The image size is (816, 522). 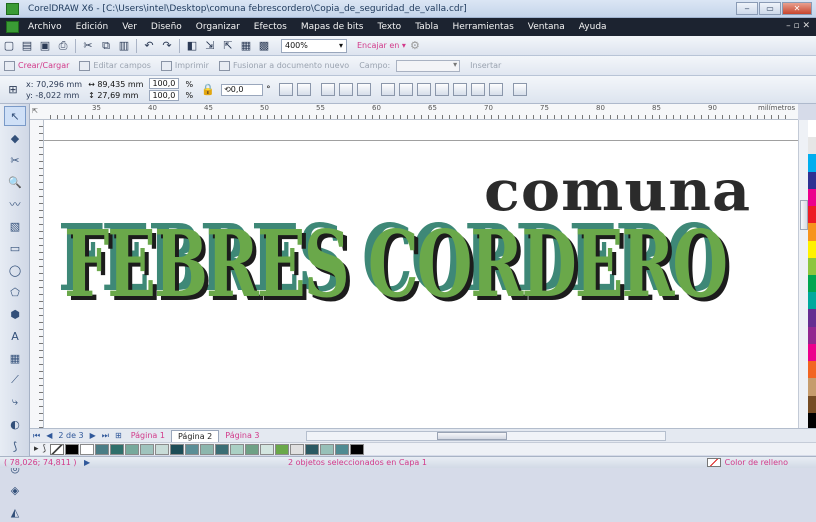 I want to click on menu-item-7: Texto, so click(x=389, y=27).